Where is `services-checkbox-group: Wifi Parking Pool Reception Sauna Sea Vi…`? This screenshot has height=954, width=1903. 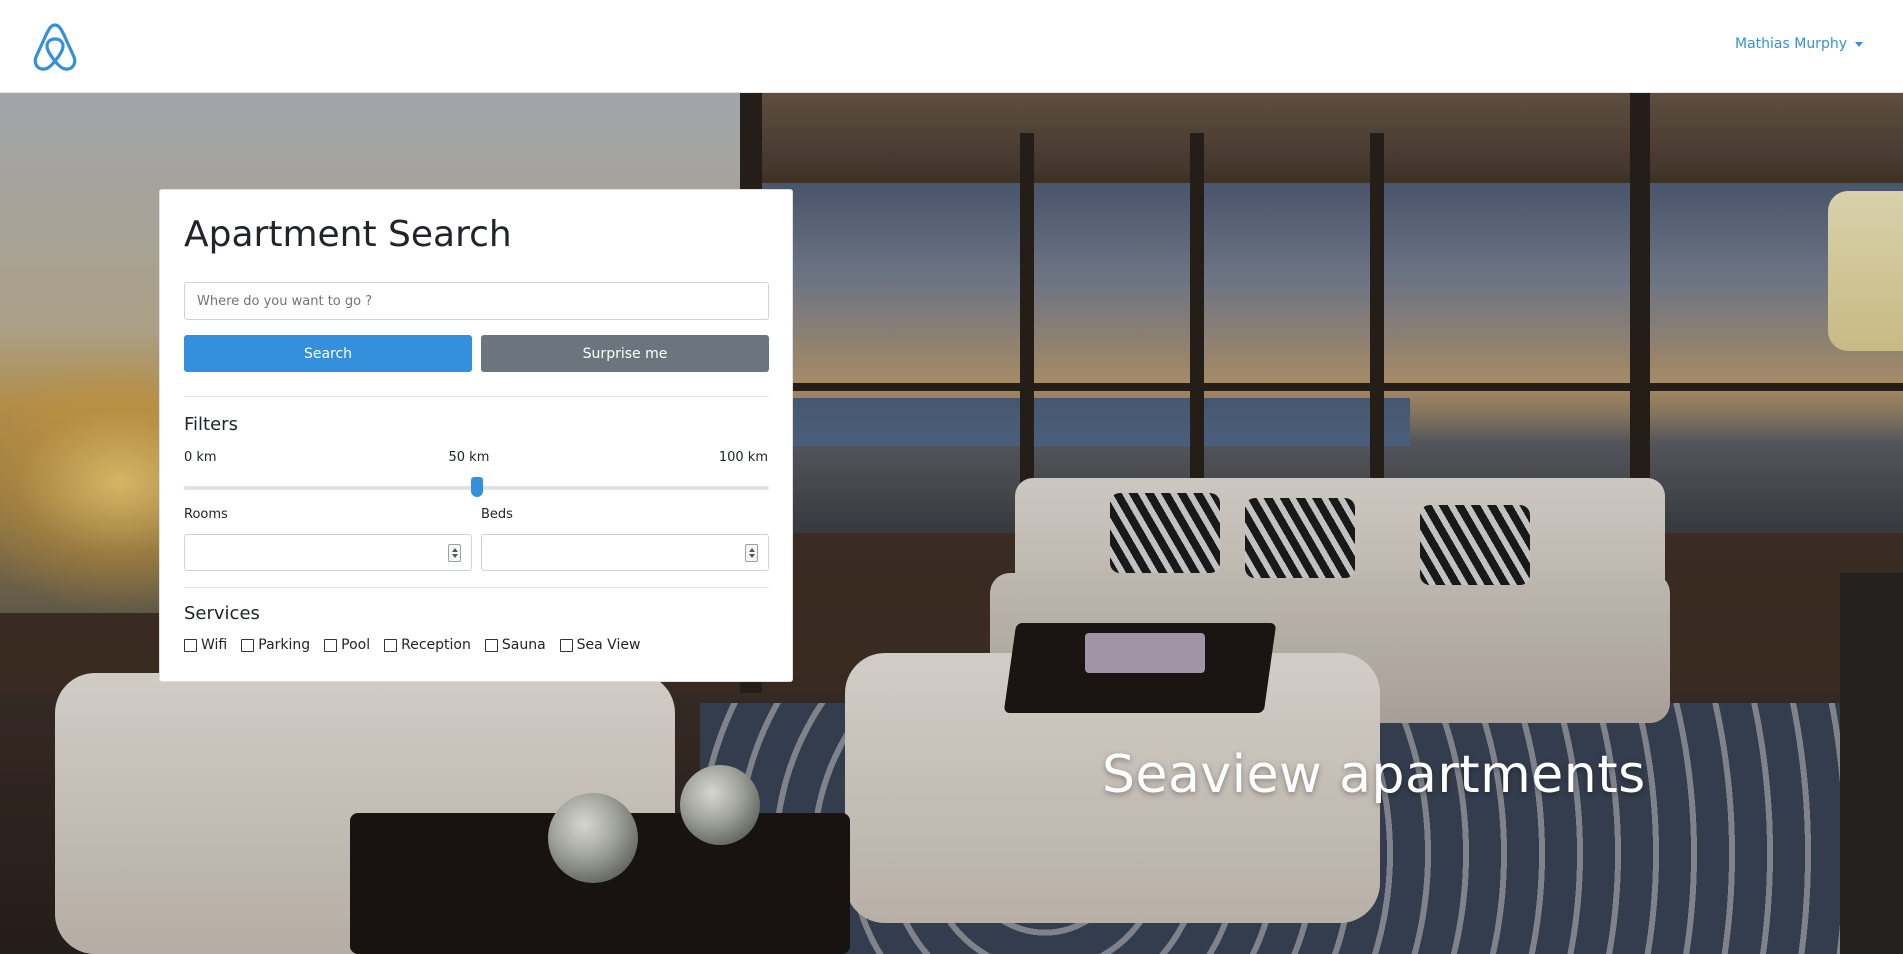 services-checkbox-group: Wifi Parking Pool Reception Sauna Sea Vi… is located at coordinates (412, 645).